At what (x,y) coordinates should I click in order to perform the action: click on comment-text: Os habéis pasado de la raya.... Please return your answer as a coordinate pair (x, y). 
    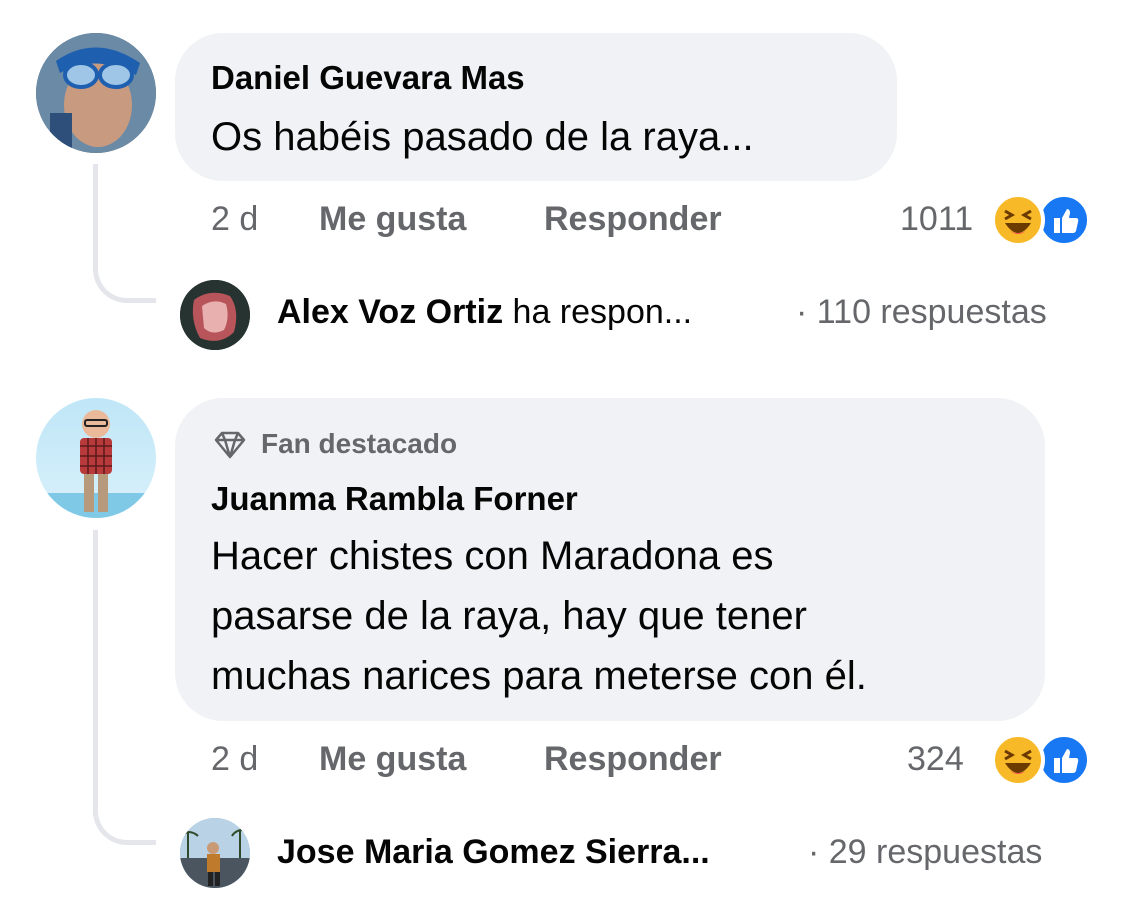
    Looking at the image, I should click on (482, 137).